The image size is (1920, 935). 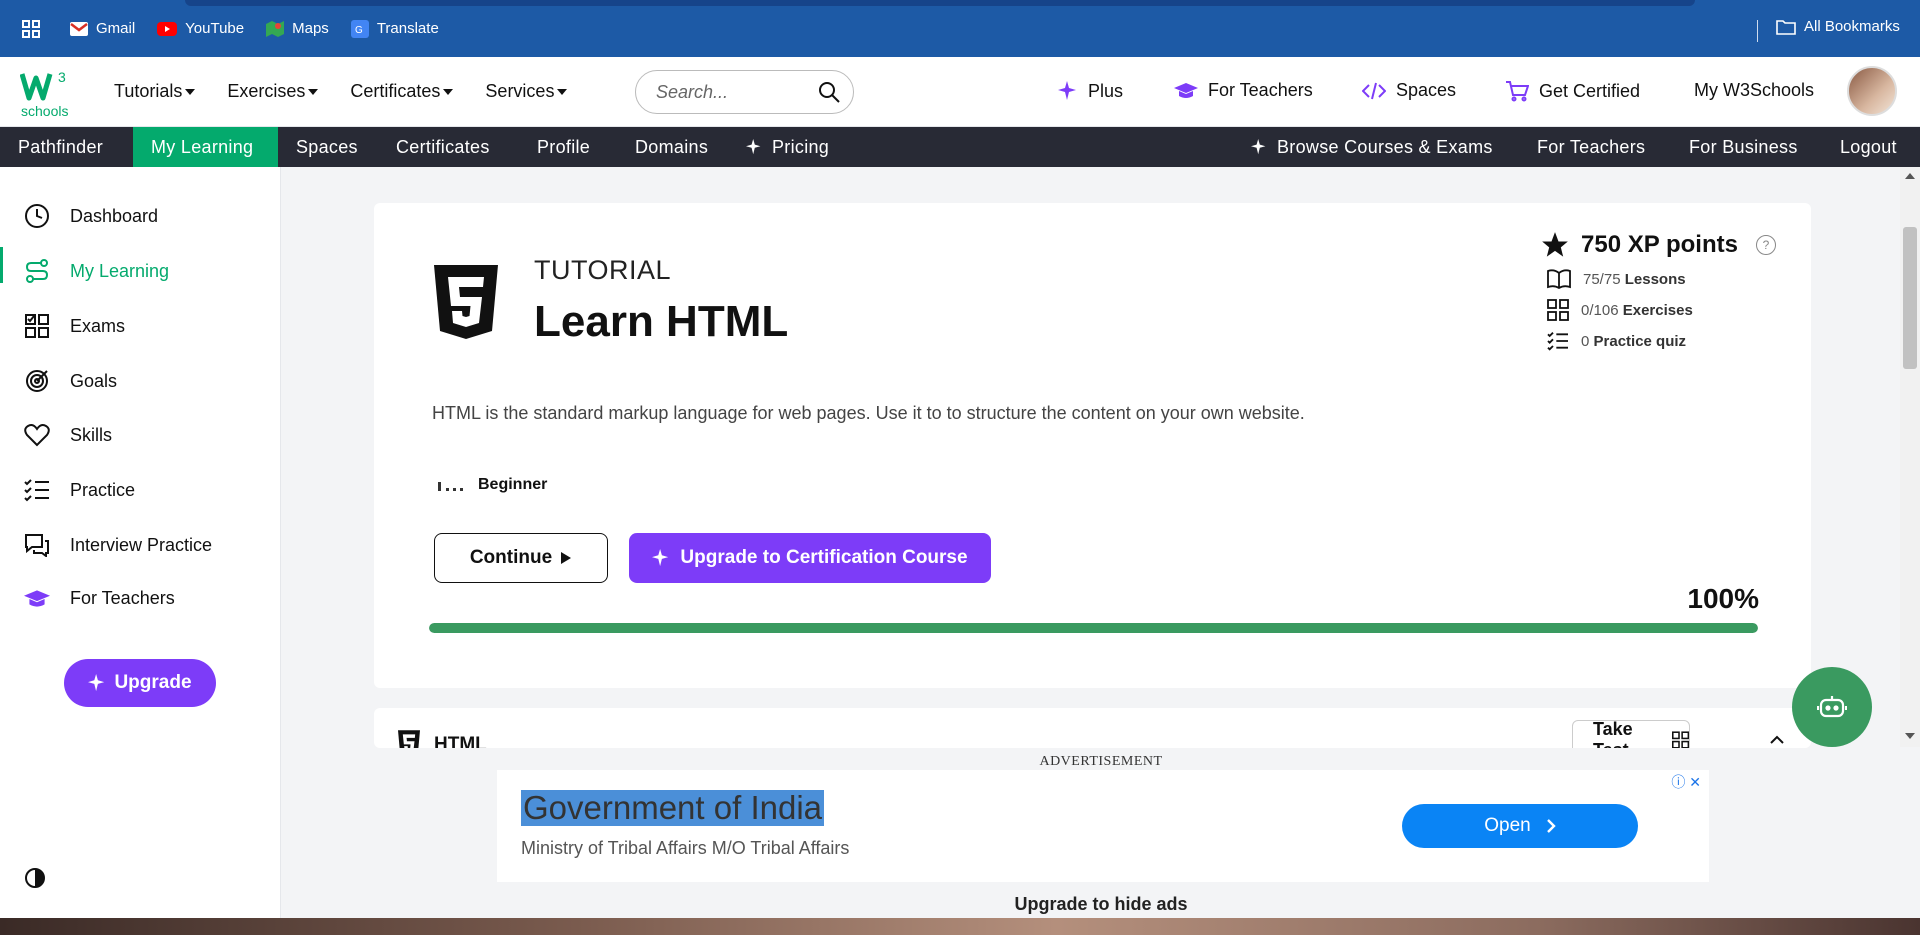 What do you see at coordinates (671, 147) in the screenshot?
I see `subnav-domains: Domains` at bounding box center [671, 147].